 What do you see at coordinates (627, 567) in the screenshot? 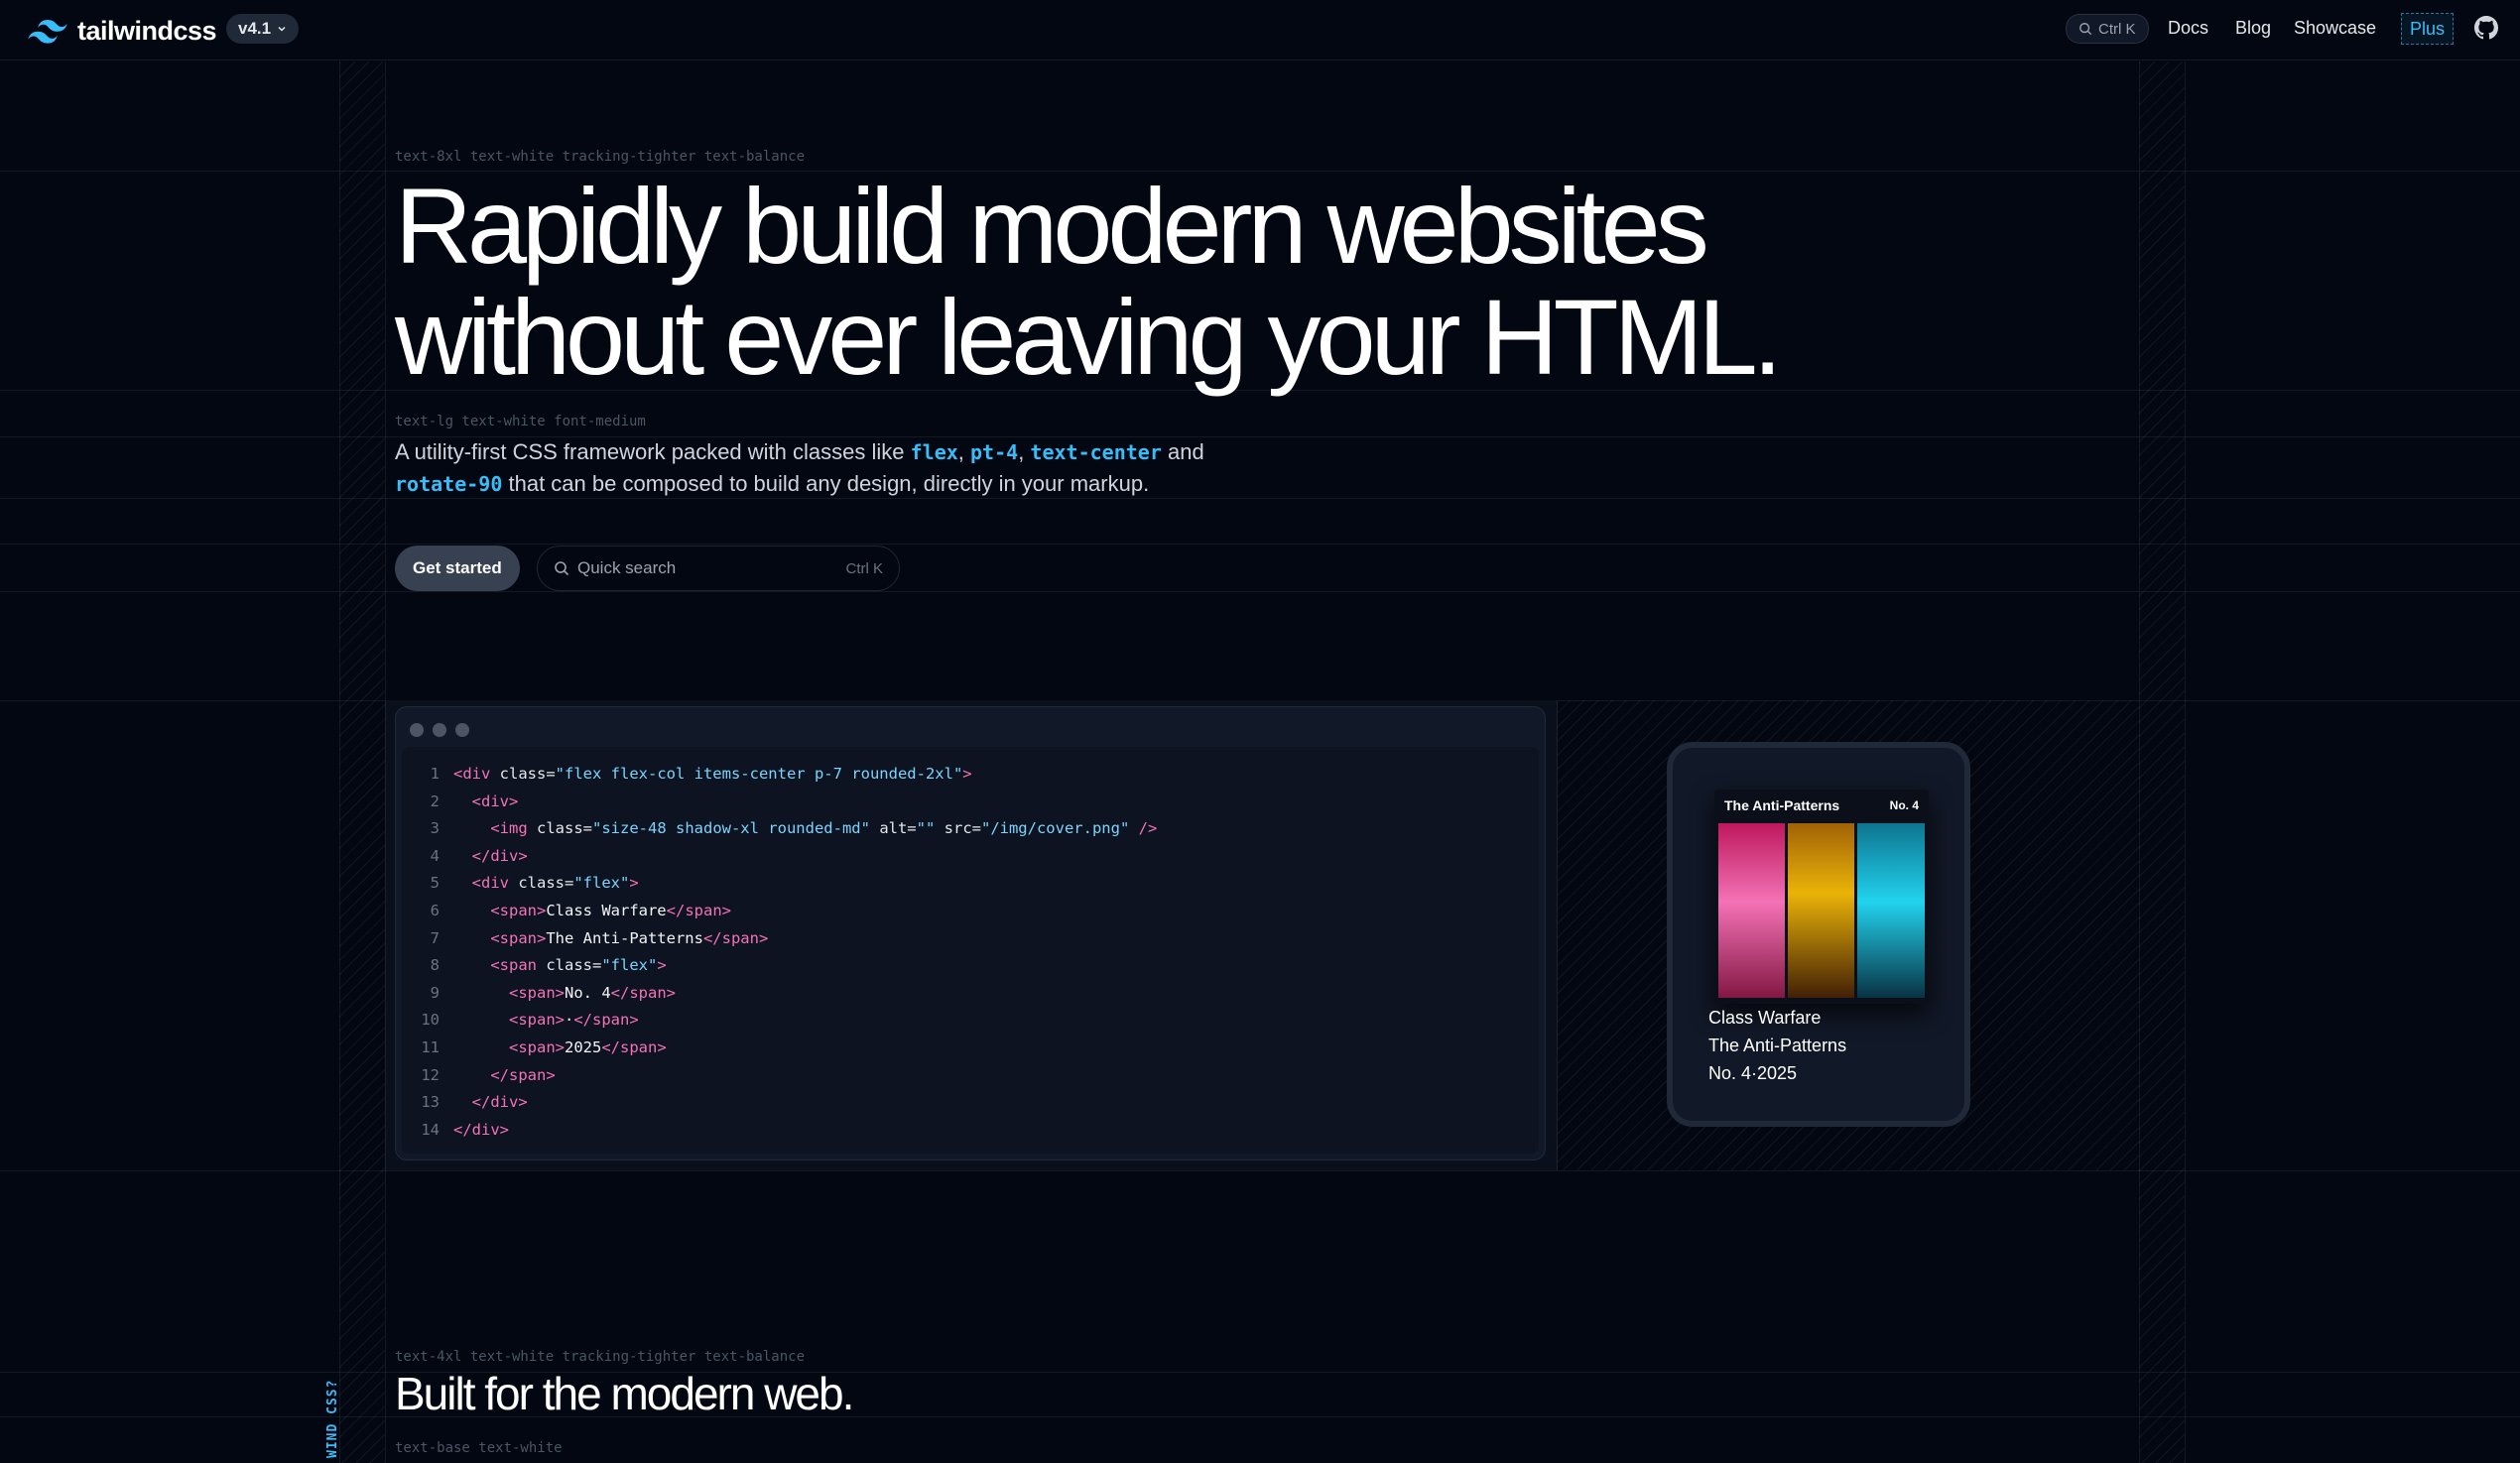
I see `quick-search-placeholder: Quick search` at bounding box center [627, 567].